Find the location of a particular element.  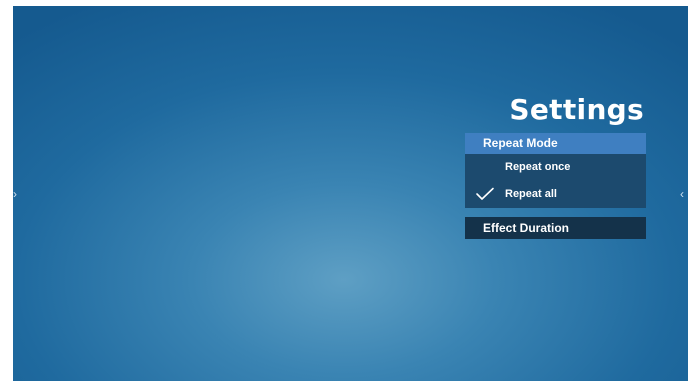

checkmark-icon is located at coordinates (485, 193).